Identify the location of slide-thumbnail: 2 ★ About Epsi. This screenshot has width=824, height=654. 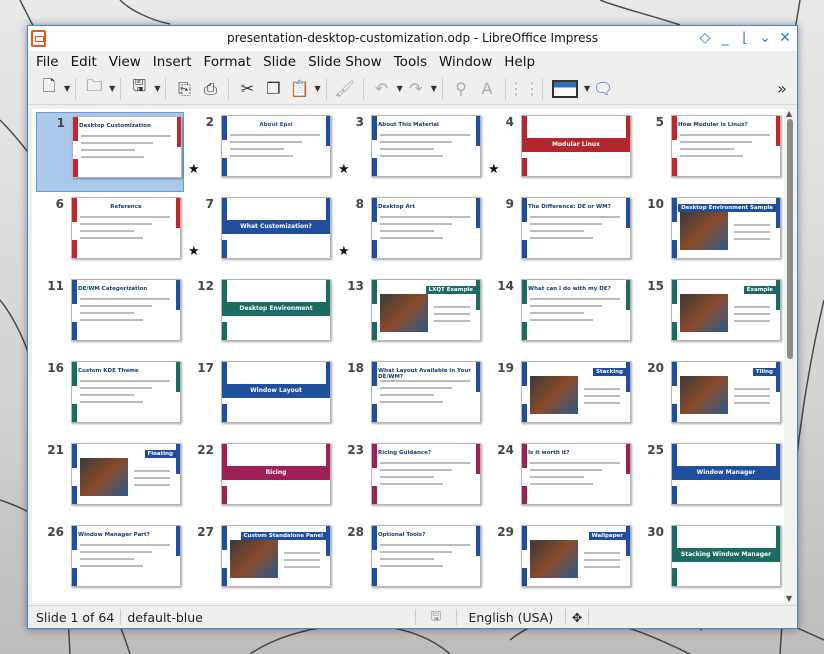
(260, 152).